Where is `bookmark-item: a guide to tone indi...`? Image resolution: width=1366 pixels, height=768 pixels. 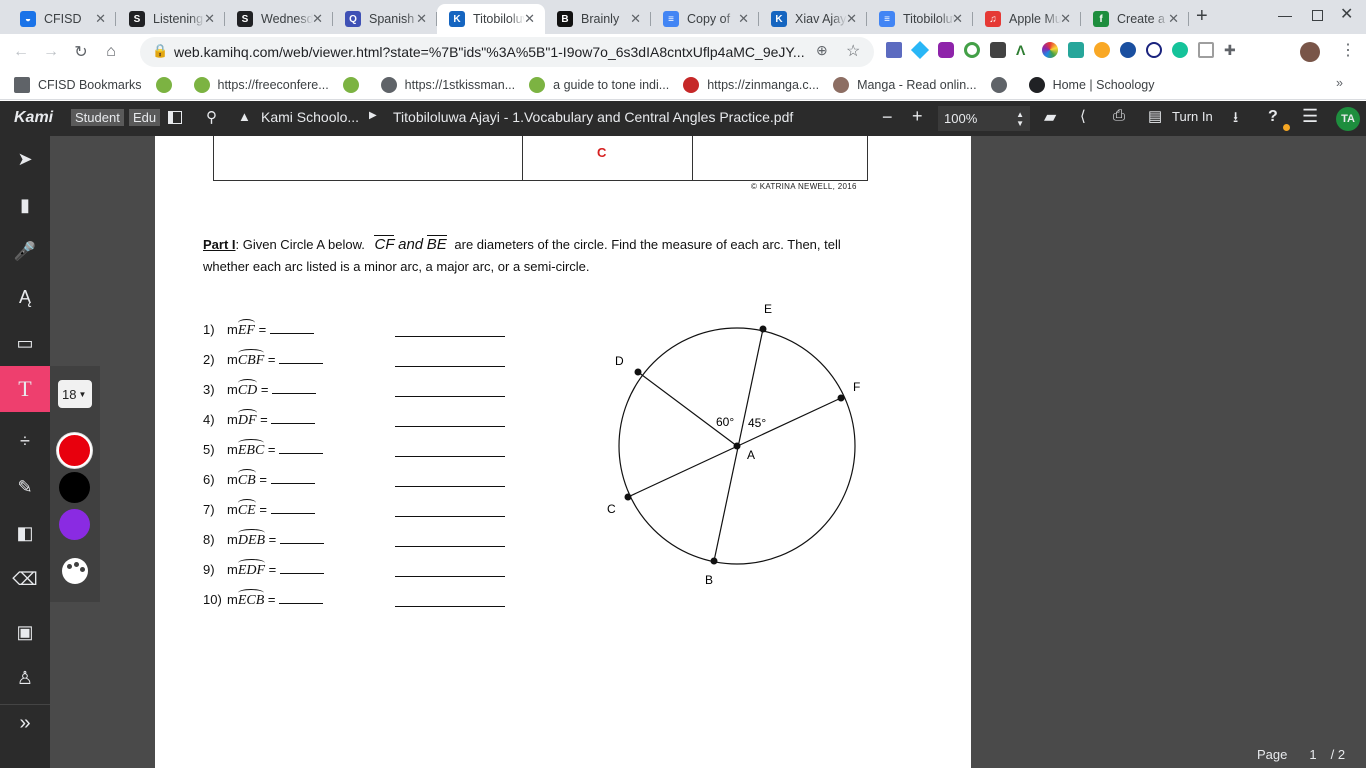
bookmark-item: a guide to tone indi... is located at coordinates (599, 84).